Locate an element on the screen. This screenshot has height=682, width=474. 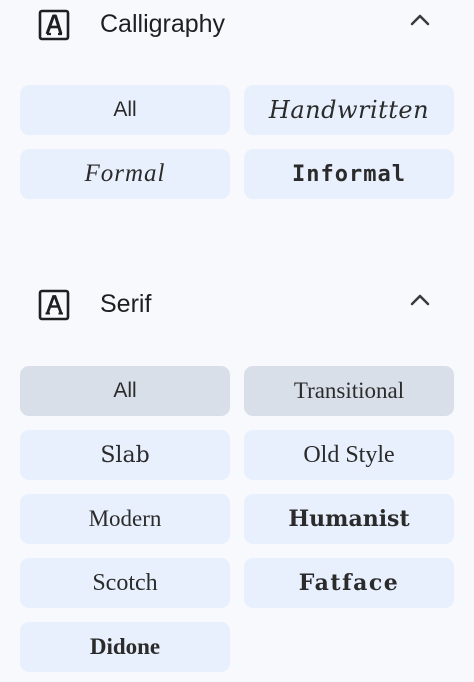
chip-didone: Didone is located at coordinates (125, 647).